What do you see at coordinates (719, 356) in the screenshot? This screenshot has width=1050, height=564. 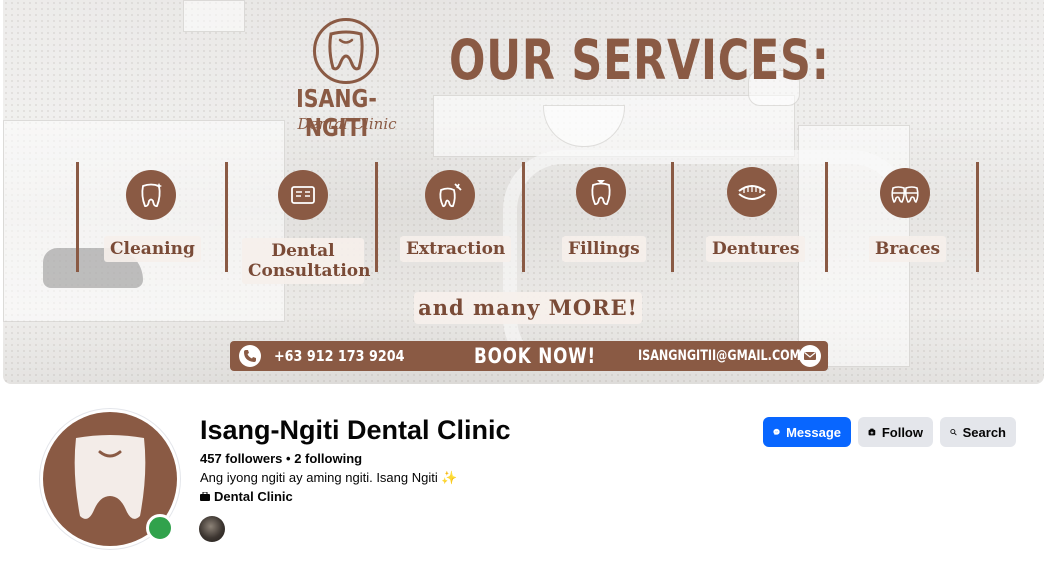 I see `contact-email: ISANGNGITII@GMAIL.COM` at bounding box center [719, 356].